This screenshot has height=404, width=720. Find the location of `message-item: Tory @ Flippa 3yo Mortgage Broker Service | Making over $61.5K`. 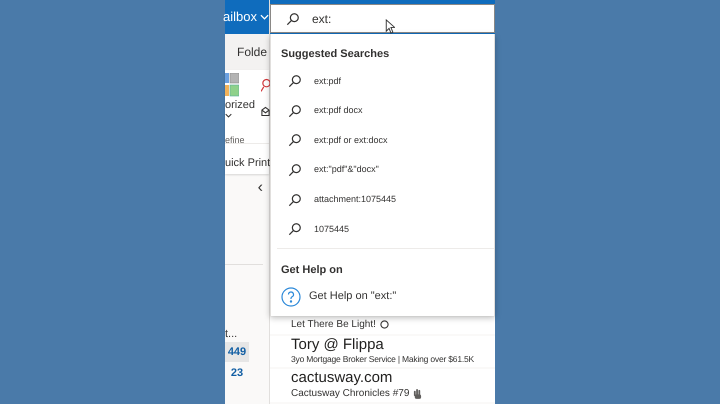

message-item: Tory @ Flippa 3yo Mortgage Broker Service | Making over $61.5K is located at coordinates (382, 351).